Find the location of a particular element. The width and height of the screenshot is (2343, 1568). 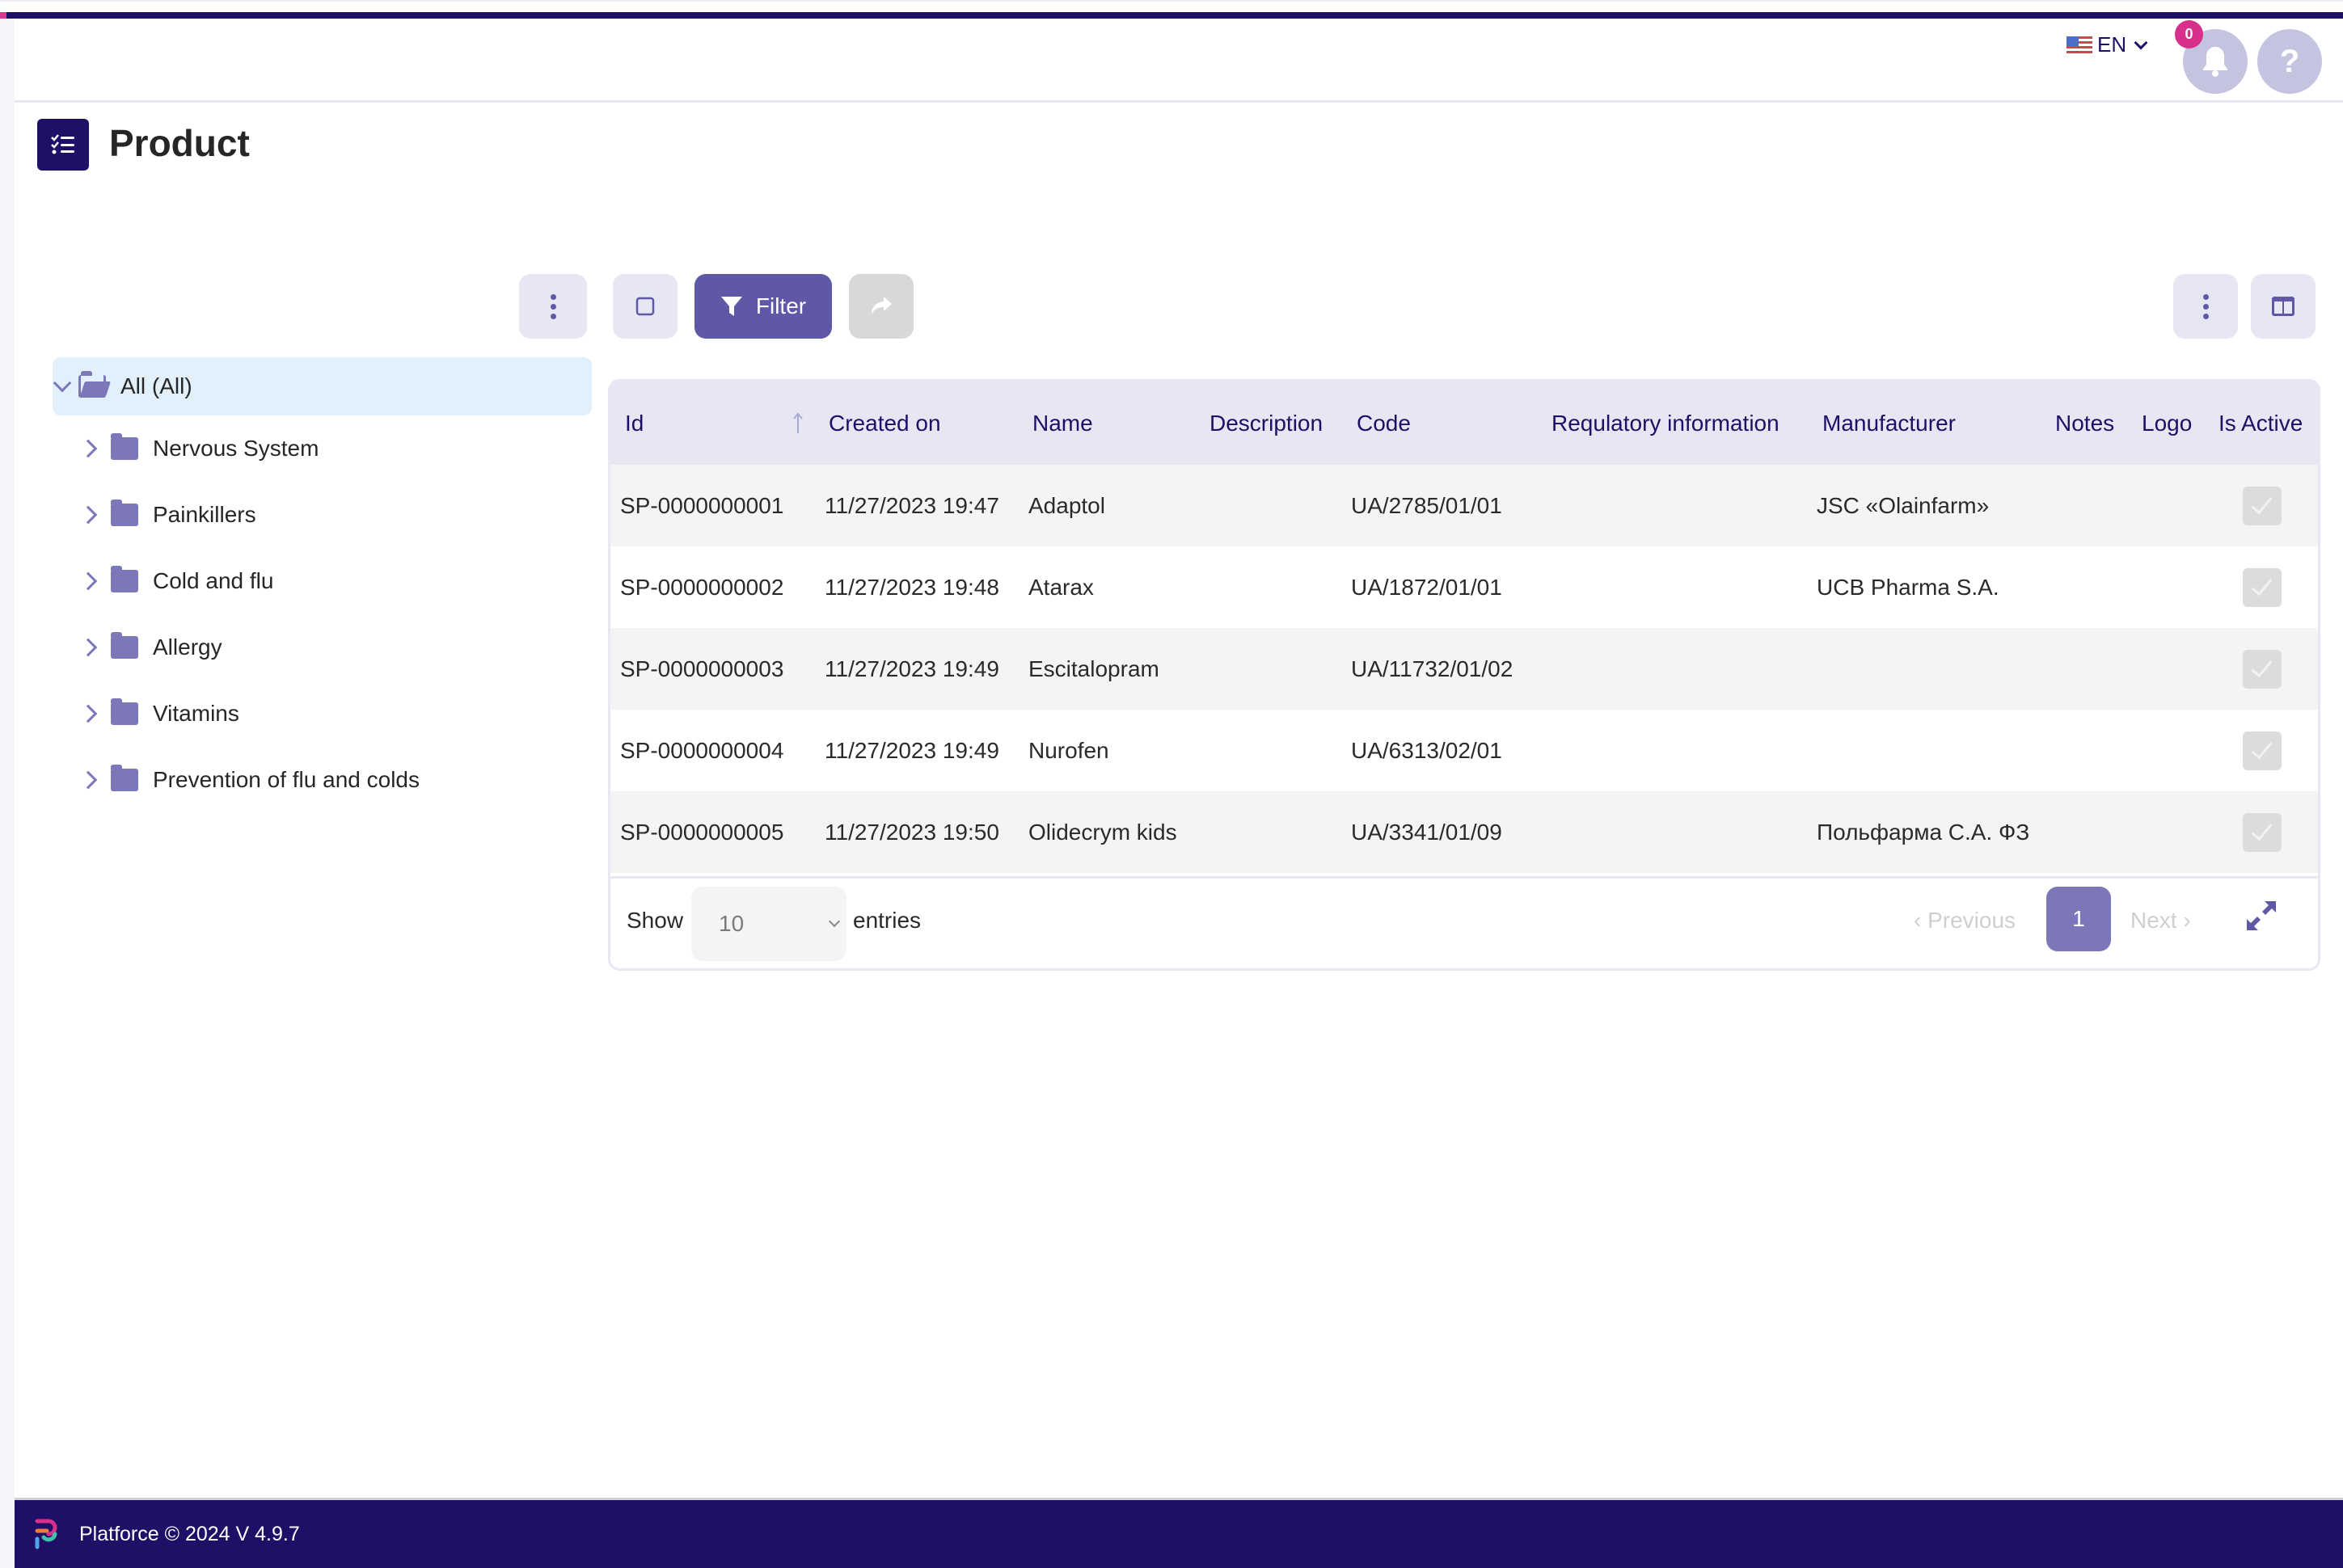

tree-node-nervous-system: Nervous System is located at coordinates (322, 448).